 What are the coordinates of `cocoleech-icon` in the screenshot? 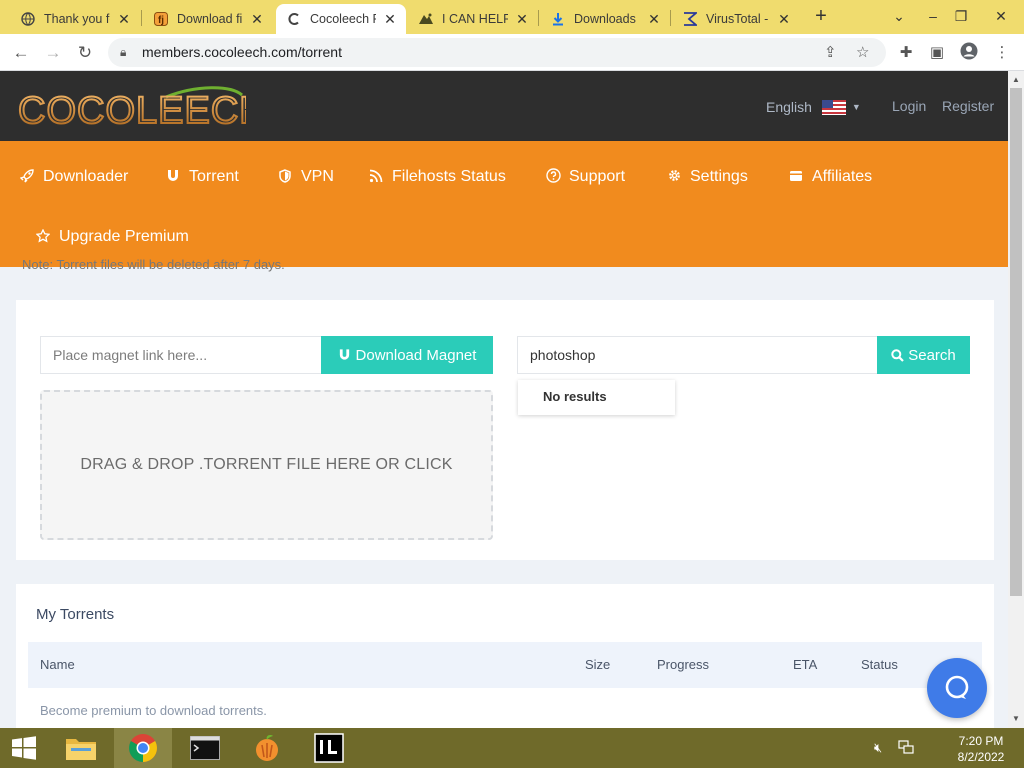 It's located at (294, 19).